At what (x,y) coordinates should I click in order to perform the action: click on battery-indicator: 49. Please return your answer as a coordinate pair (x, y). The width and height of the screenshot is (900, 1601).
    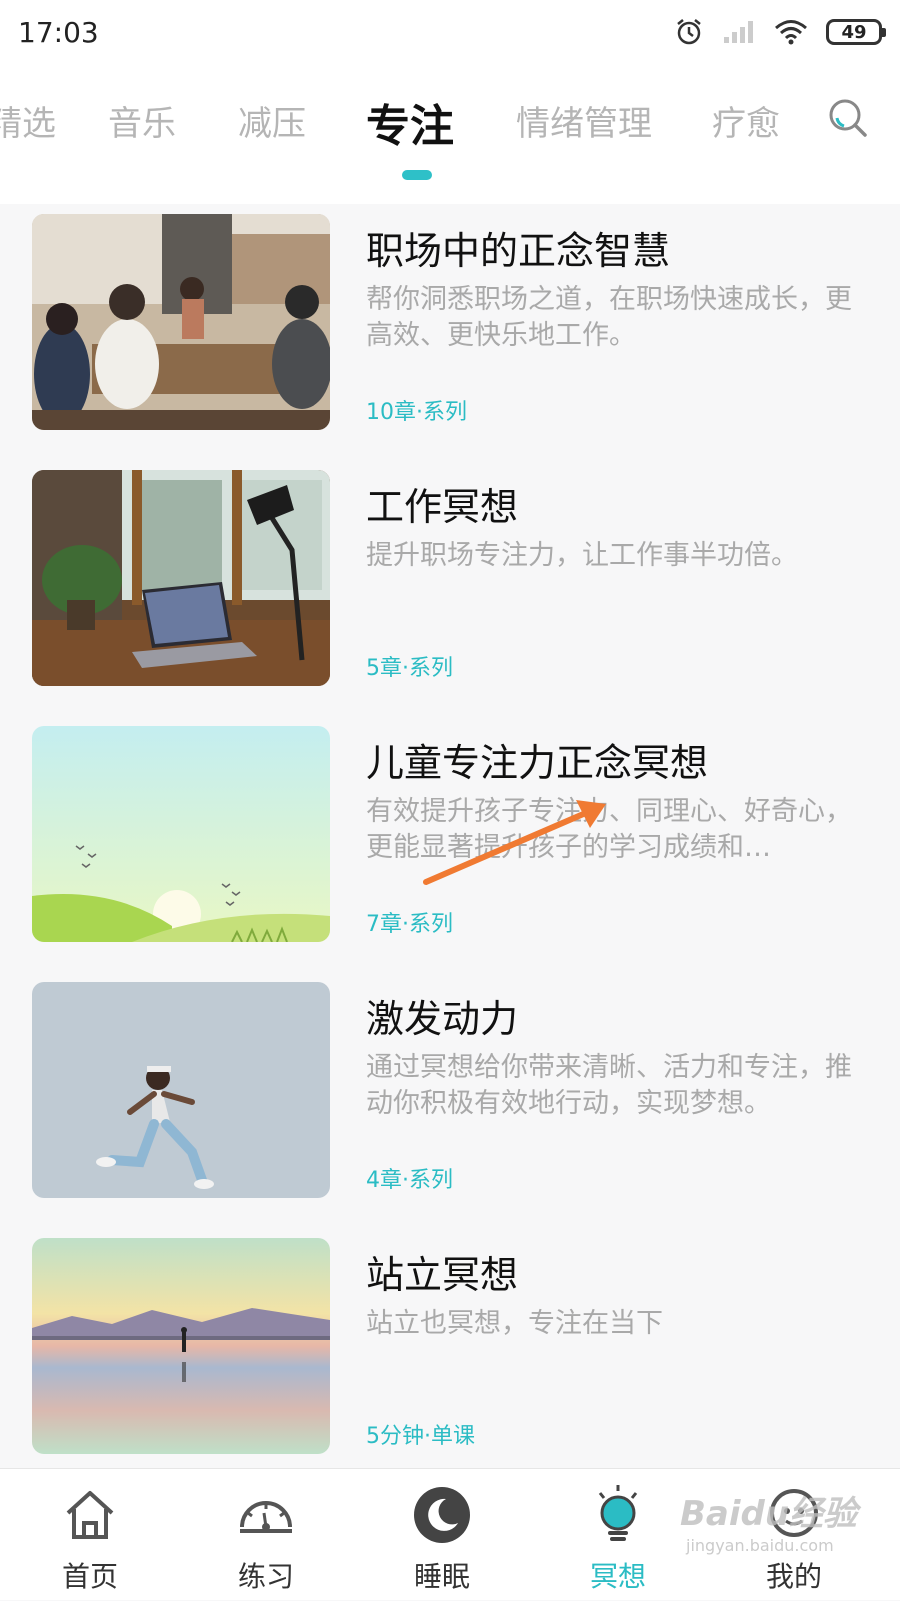
    Looking at the image, I should click on (856, 32).